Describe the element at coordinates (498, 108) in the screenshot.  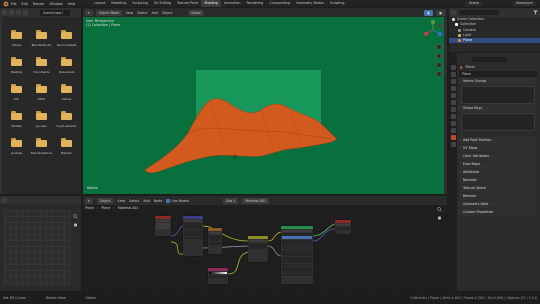
I see `panel-shape-keys: Shape Keys` at that location.